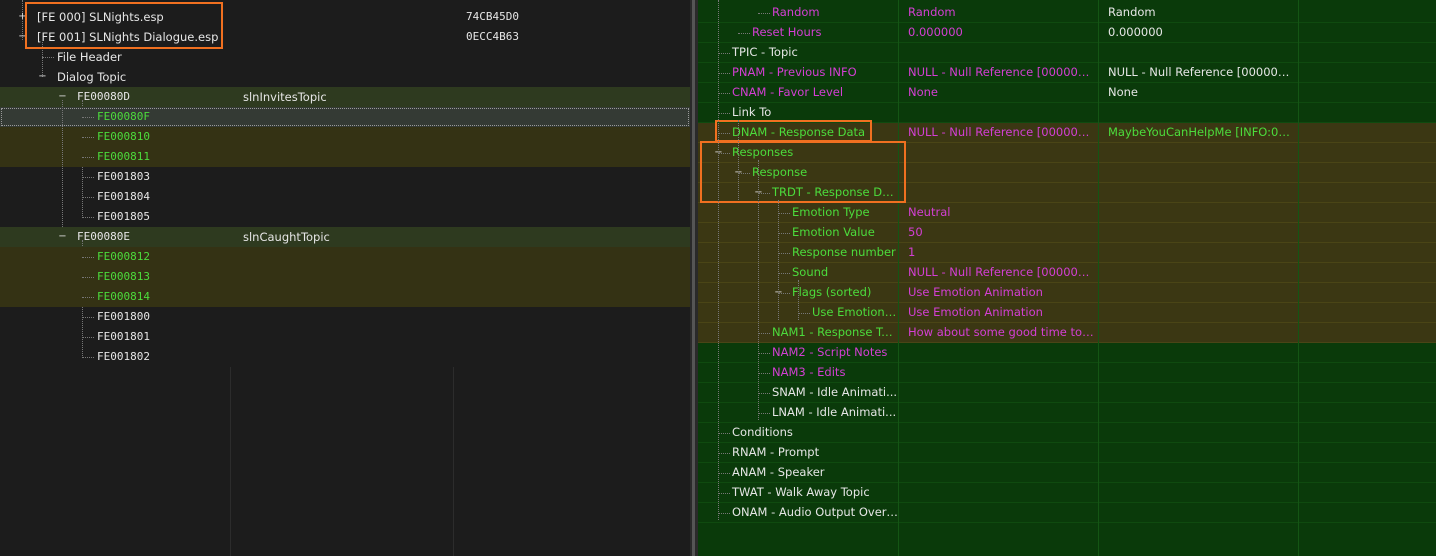 The height and width of the screenshot is (556, 1436). I want to click on tree-item-info: FE000810, so click(345, 137).